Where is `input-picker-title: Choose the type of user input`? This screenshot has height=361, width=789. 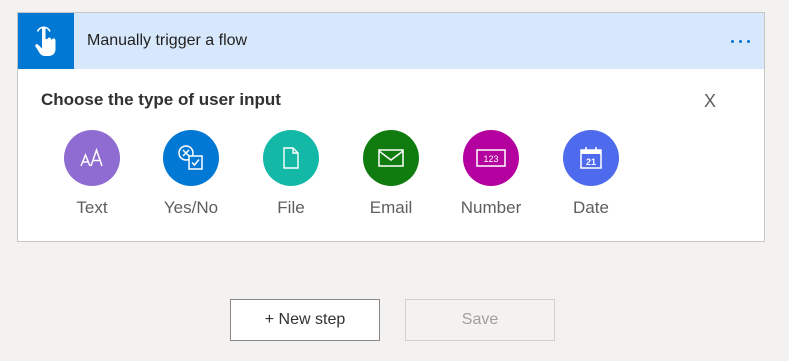
input-picker-title: Choose the type of user input is located at coordinates (161, 99).